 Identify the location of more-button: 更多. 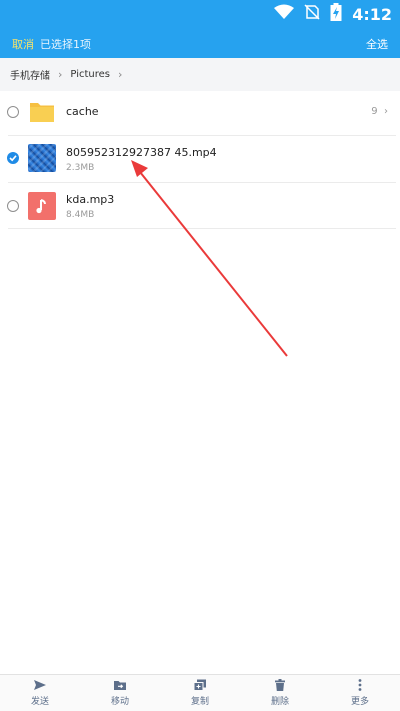
(360, 693).